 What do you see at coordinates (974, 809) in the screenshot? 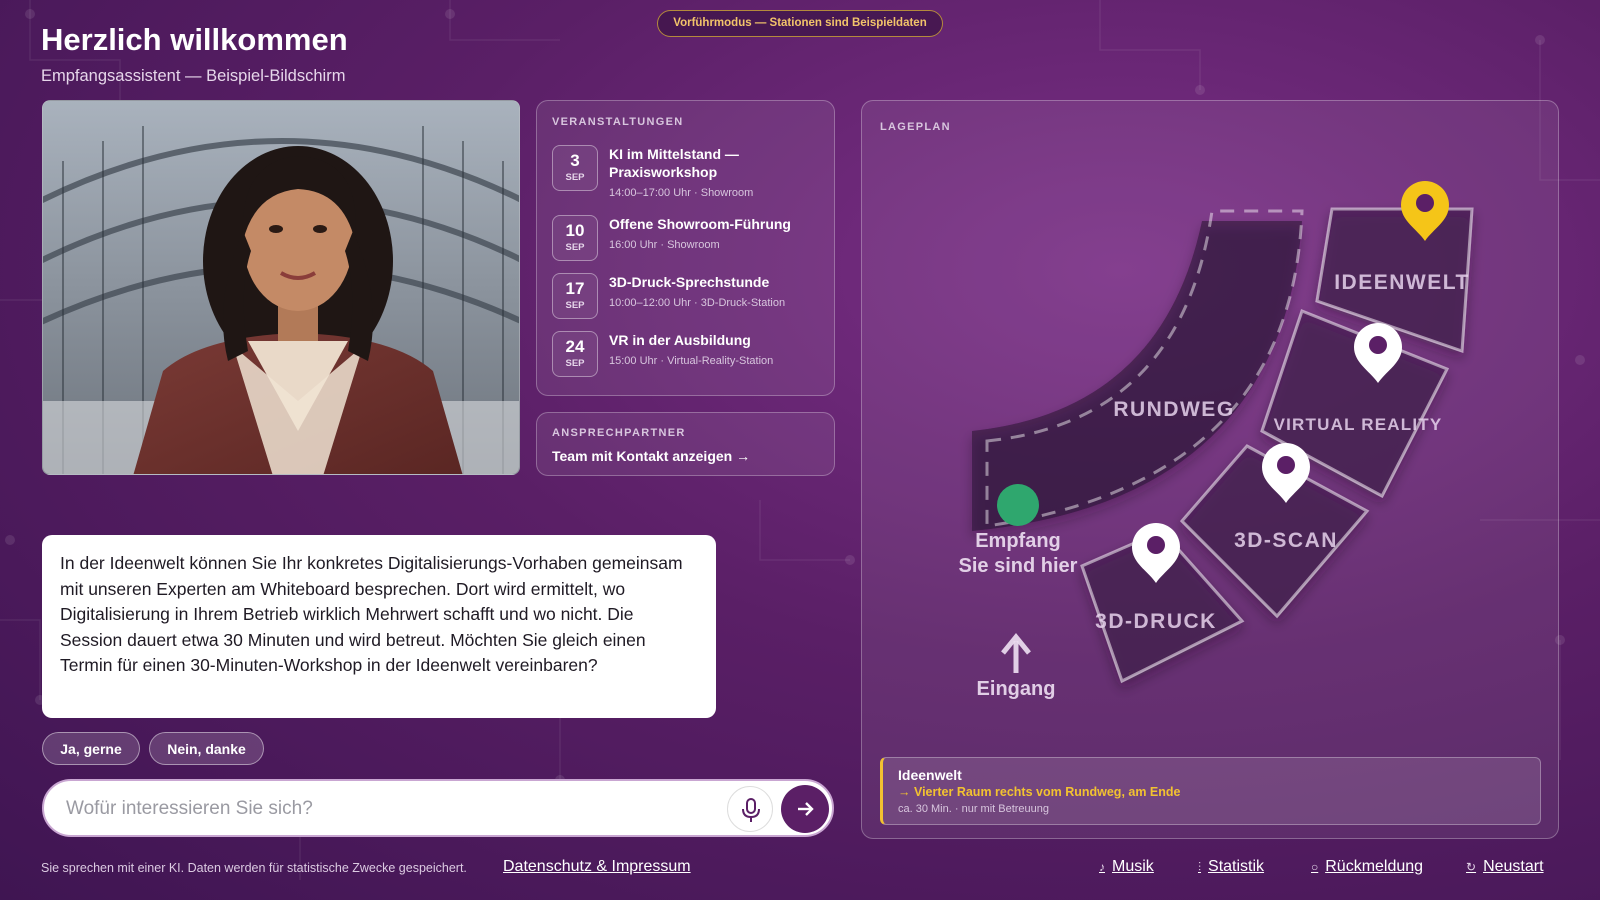
I see `room-info-meta: ca. 30 Min. · nur mit Betreuung` at bounding box center [974, 809].